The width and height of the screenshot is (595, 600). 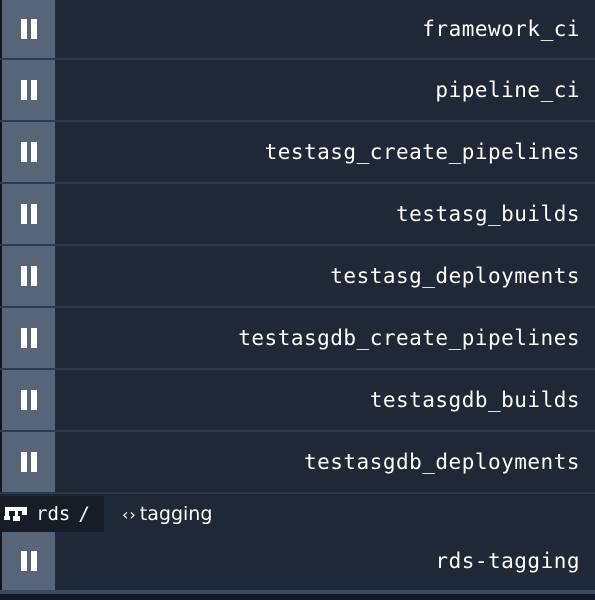 What do you see at coordinates (325, 338) in the screenshot?
I see `pipeline-name-link: testasgdb_create_pipelines` at bounding box center [325, 338].